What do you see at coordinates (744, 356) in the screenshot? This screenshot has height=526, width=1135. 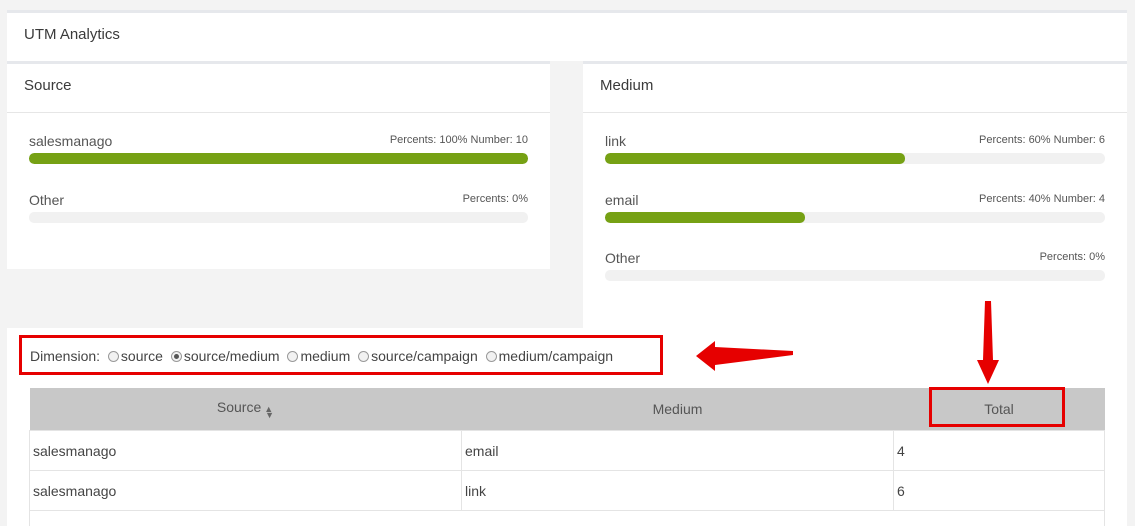 I see `arrow-left-icon` at bounding box center [744, 356].